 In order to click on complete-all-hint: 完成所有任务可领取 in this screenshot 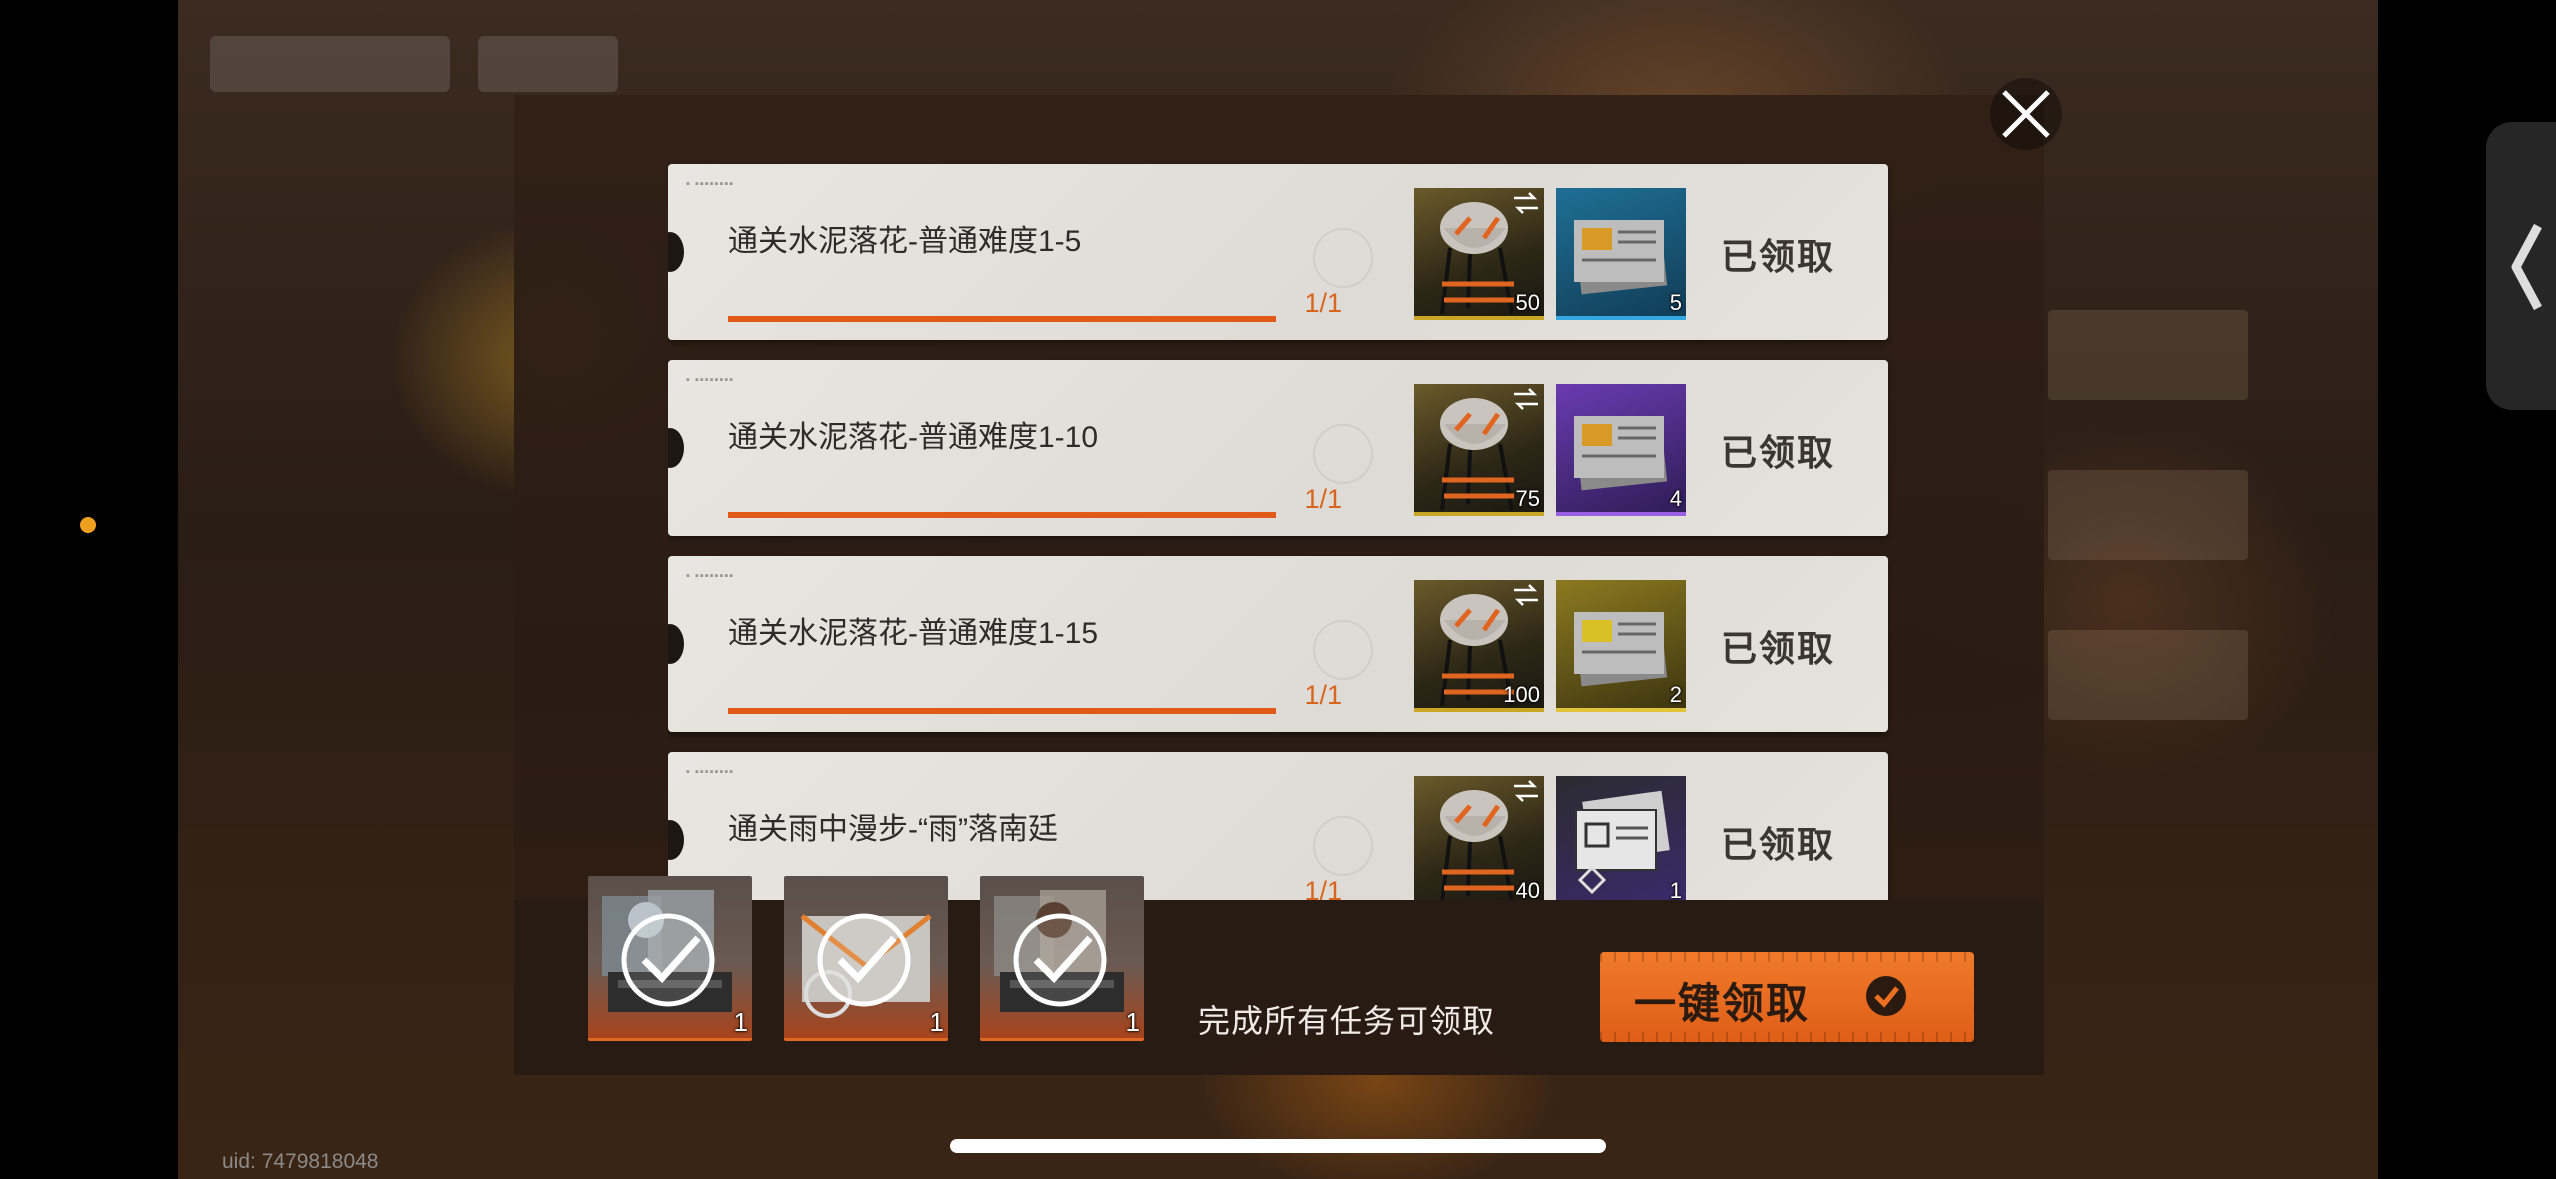, I will do `click(1347, 1021)`.